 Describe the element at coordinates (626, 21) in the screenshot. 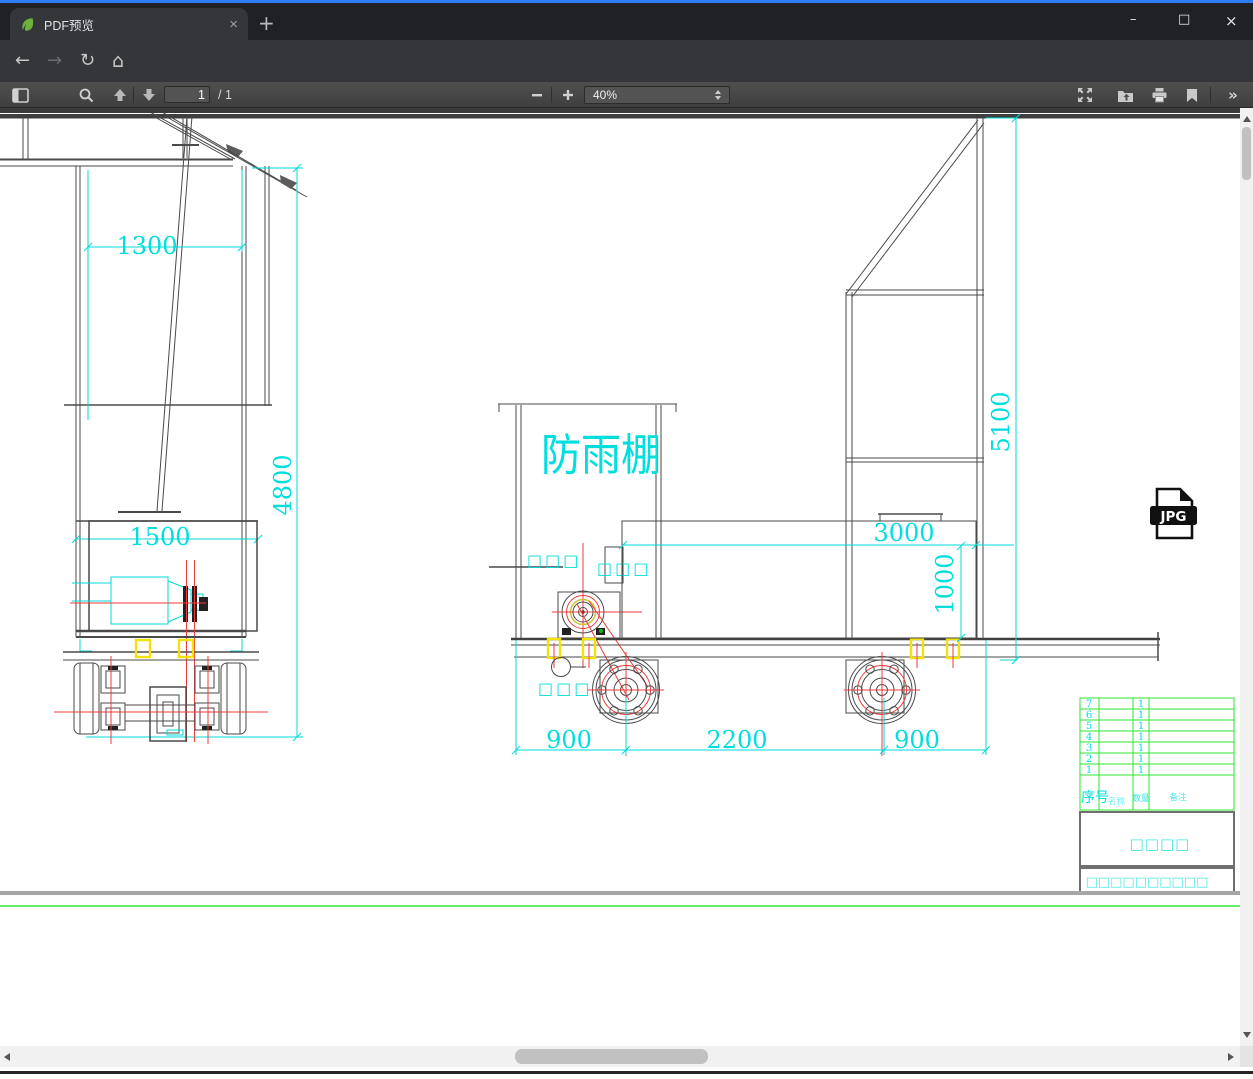

I see `tab-strip: PDF预览 × + – □ ×` at that location.